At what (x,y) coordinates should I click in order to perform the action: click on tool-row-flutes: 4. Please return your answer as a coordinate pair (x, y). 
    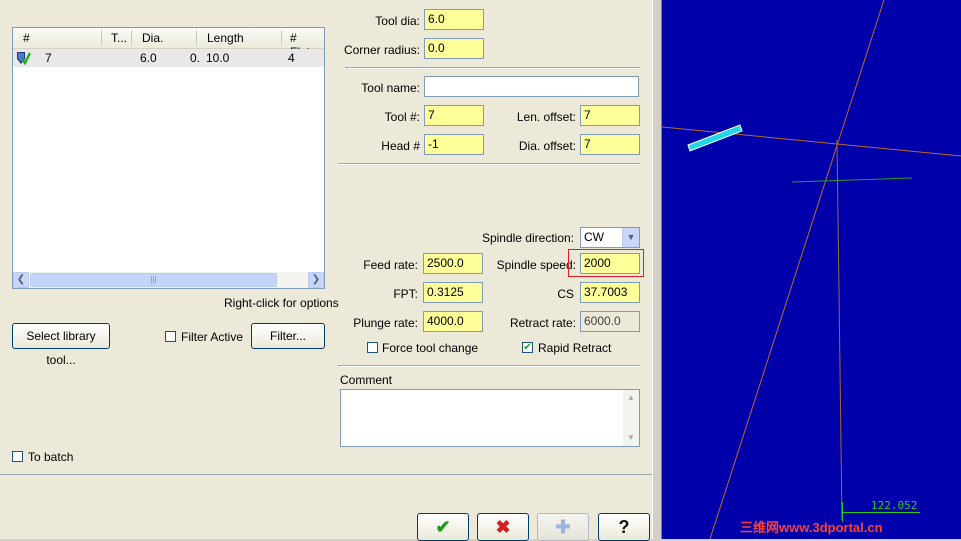
    Looking at the image, I should click on (291, 58).